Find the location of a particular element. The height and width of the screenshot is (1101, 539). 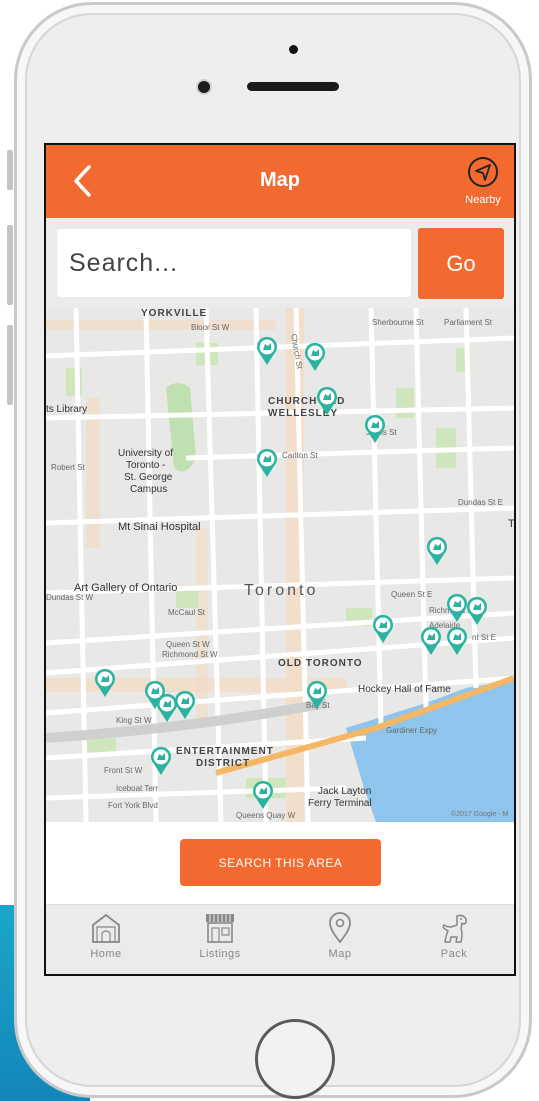

map-pin-icon is located at coordinates (340, 928).